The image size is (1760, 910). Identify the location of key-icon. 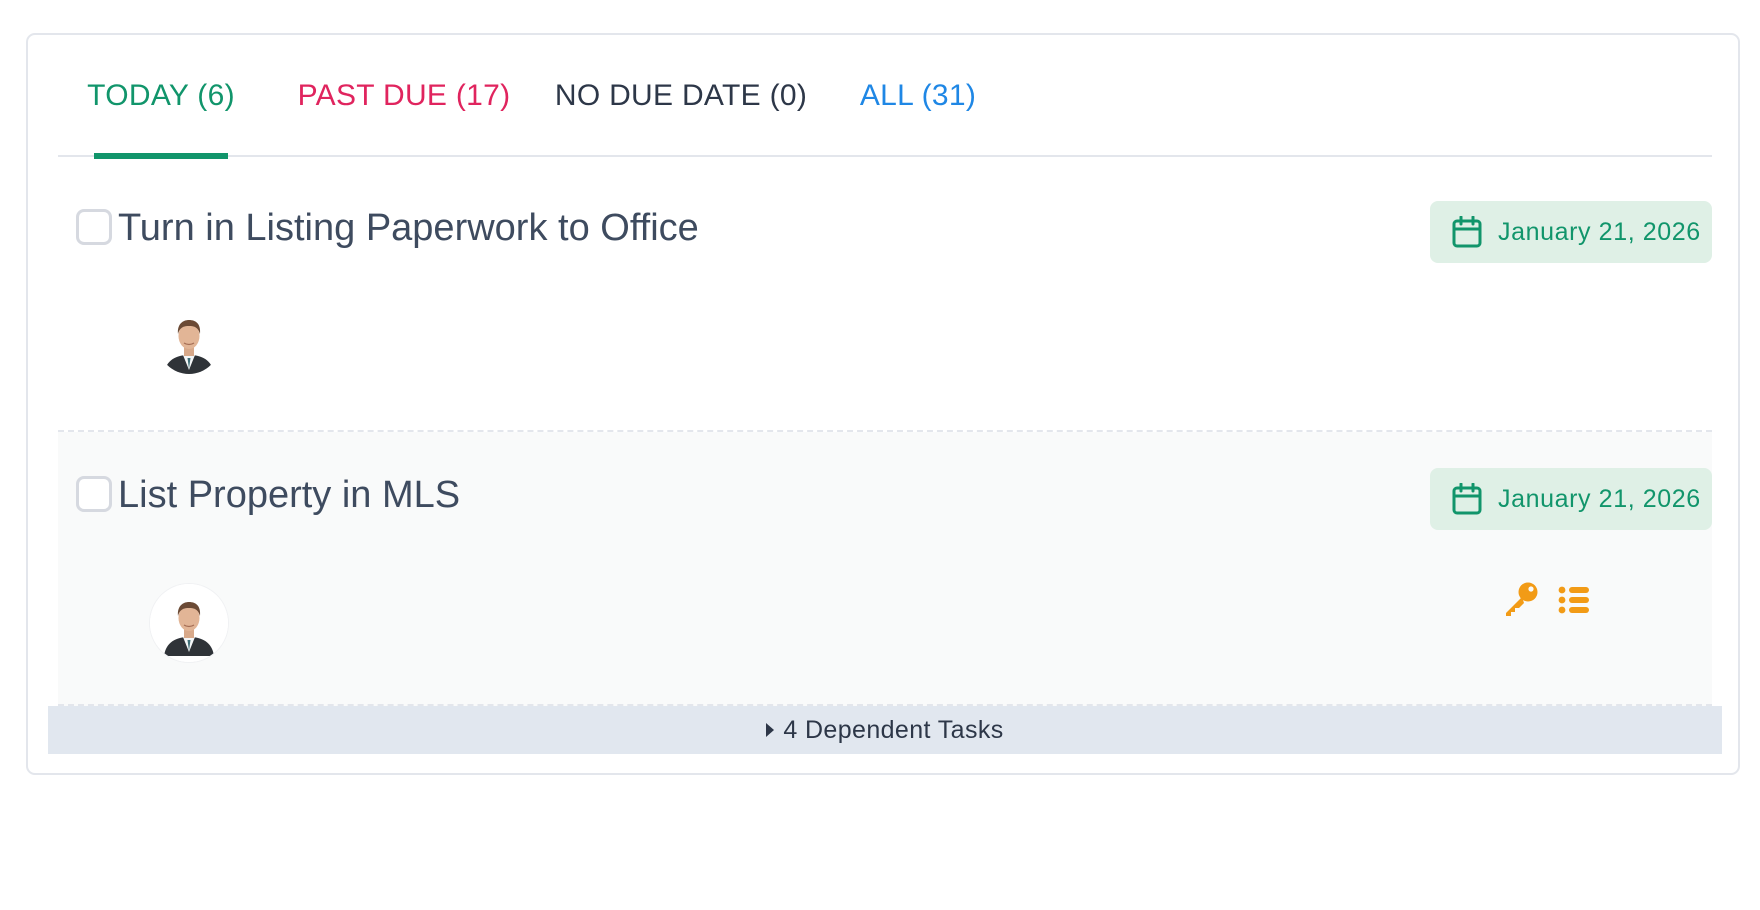
(1521, 599).